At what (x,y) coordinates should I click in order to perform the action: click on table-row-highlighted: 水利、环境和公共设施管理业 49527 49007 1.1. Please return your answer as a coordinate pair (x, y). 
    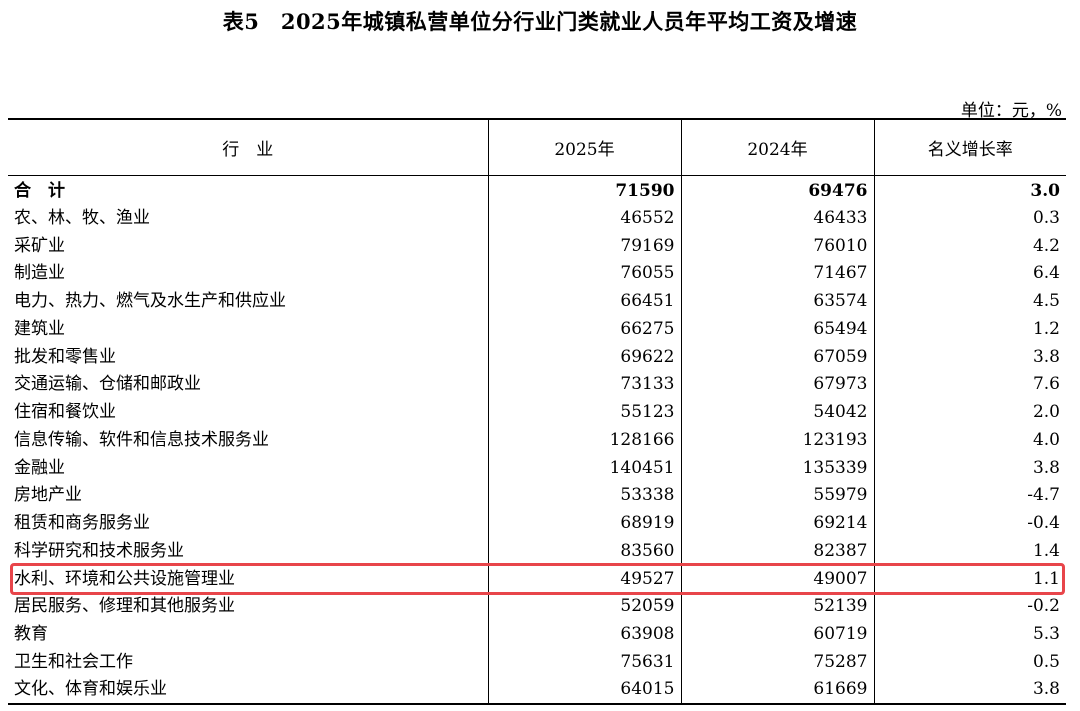
    Looking at the image, I should click on (537, 579).